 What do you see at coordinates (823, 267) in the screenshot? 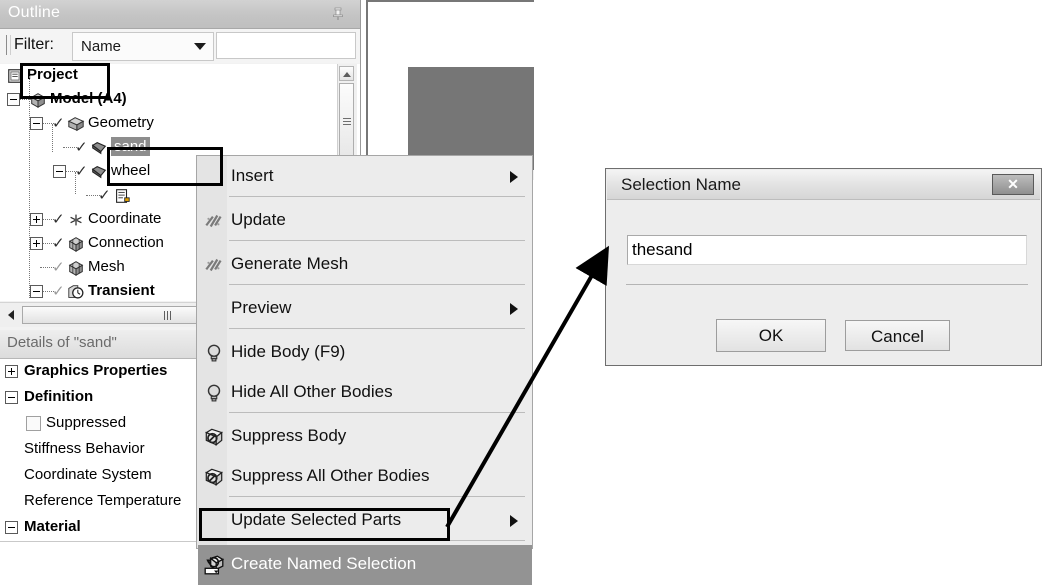
I see `selection-name-dialog: Selection Name ✕ thesand OK Cancel` at bounding box center [823, 267].